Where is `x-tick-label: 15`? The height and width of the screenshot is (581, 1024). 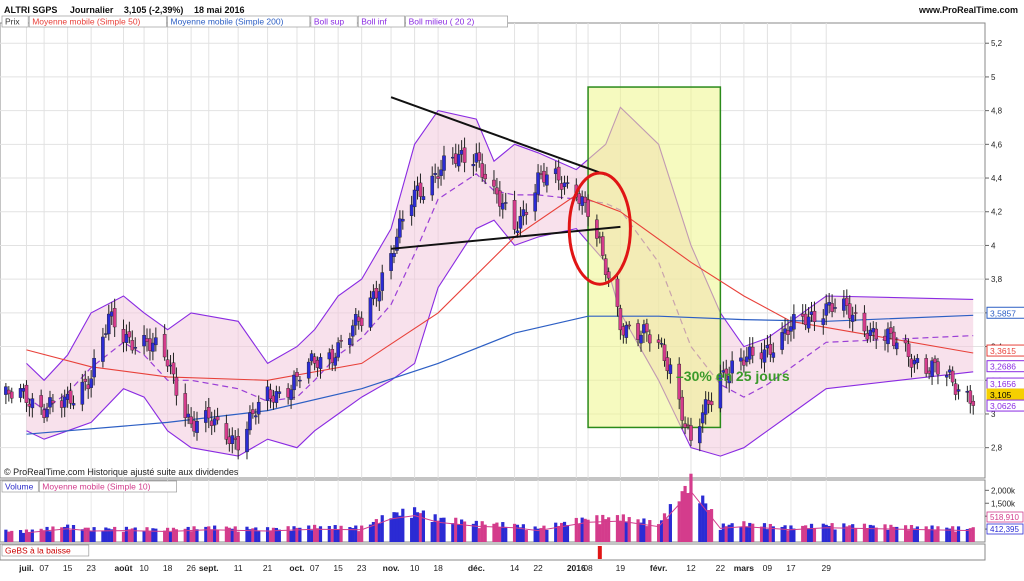 x-tick-label: 15 is located at coordinates (68, 568).